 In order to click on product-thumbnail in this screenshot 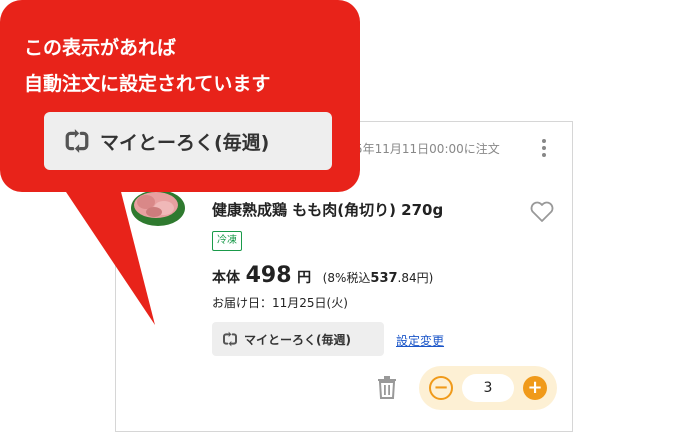, I will do `click(158, 208)`.